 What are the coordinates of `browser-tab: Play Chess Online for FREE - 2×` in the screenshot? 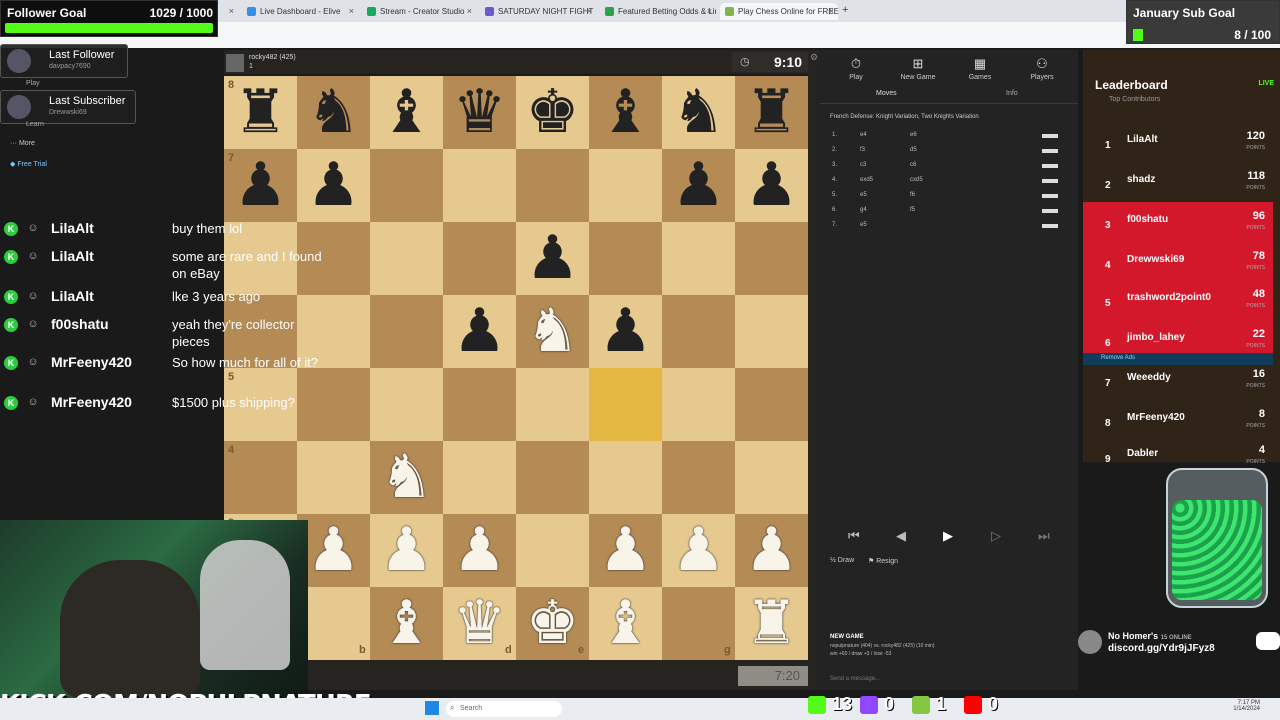 It's located at (779, 11).